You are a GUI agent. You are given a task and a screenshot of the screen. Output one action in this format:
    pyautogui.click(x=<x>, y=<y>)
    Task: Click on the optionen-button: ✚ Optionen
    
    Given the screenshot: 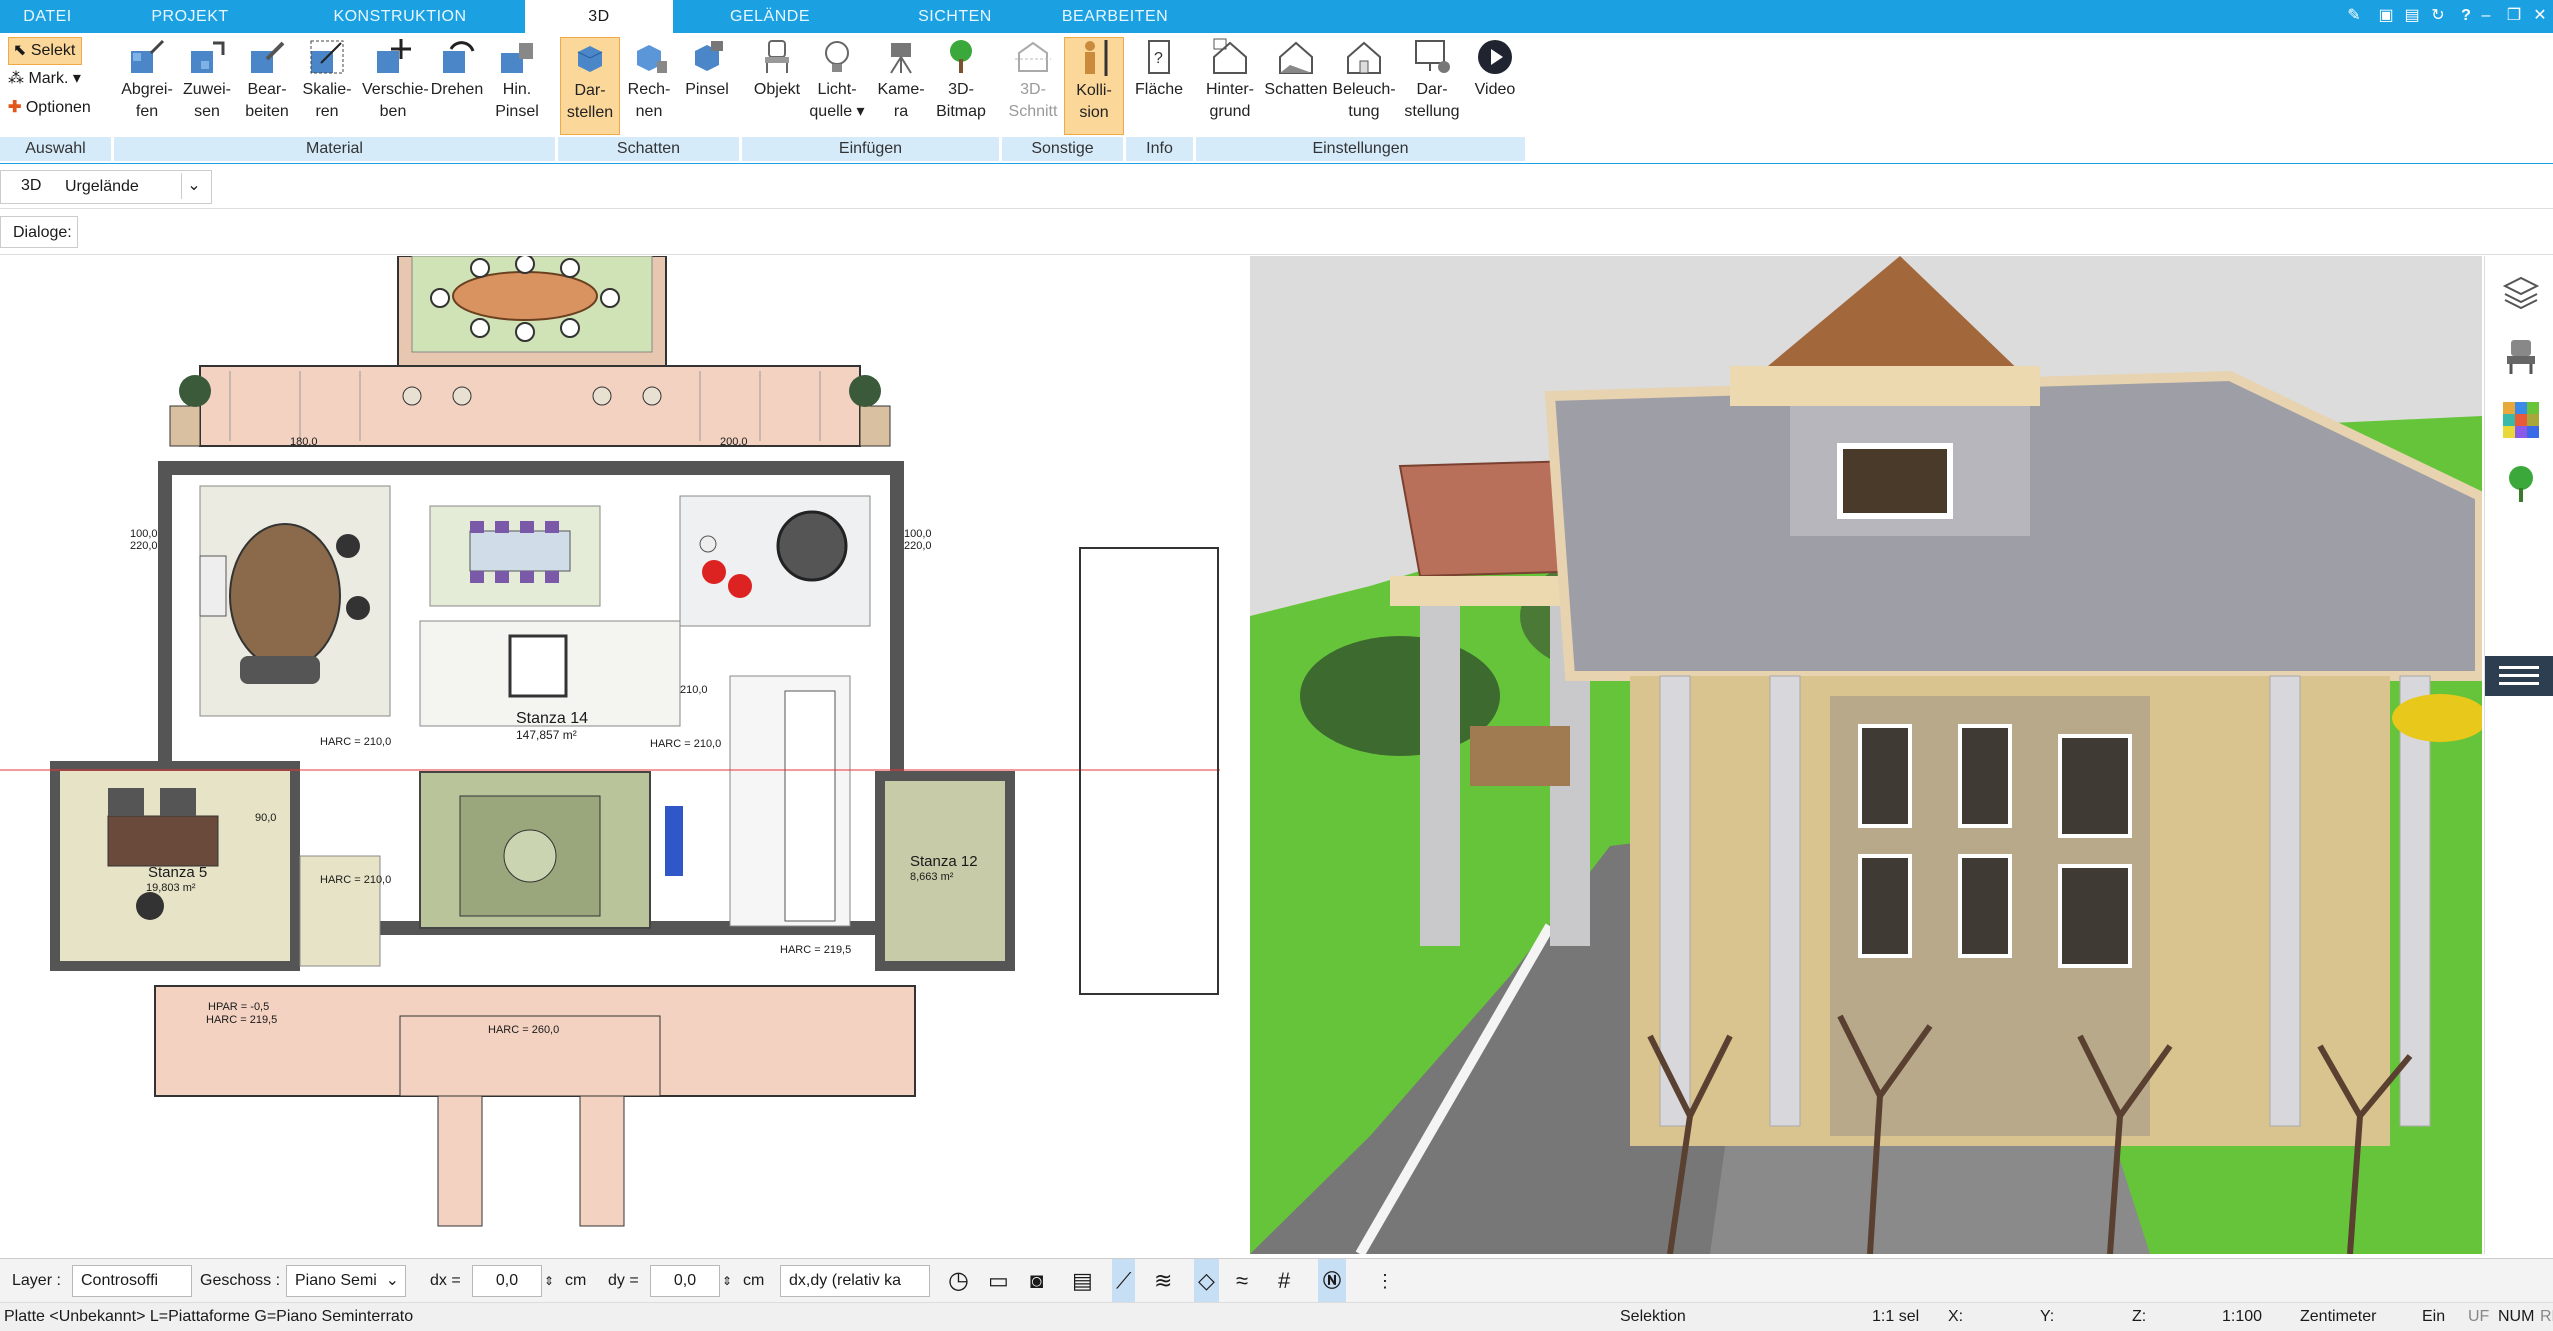 What is the action you would take?
    pyautogui.click(x=49, y=108)
    